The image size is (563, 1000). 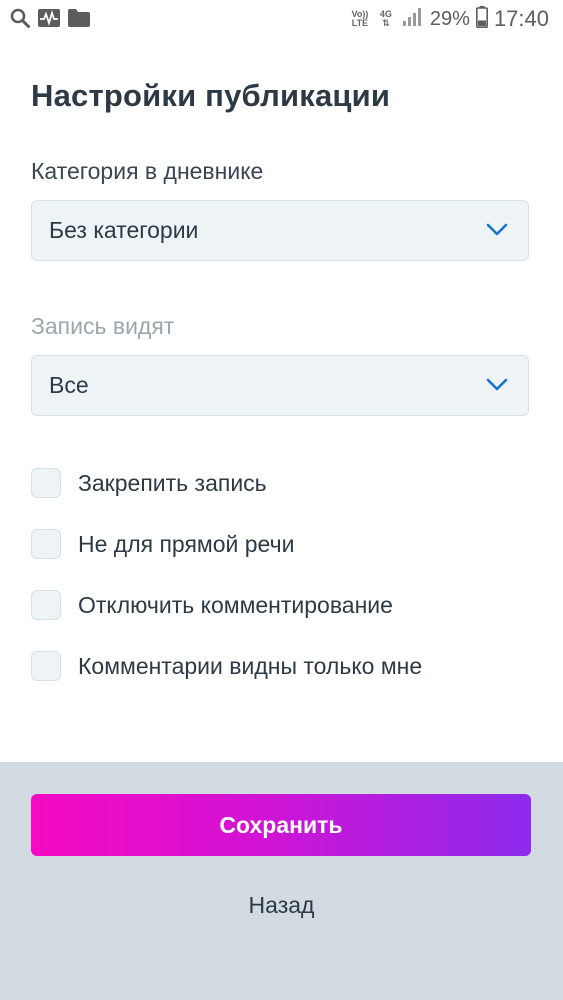 I want to click on disable-comments-label: Отключить комментирование, so click(x=235, y=604).